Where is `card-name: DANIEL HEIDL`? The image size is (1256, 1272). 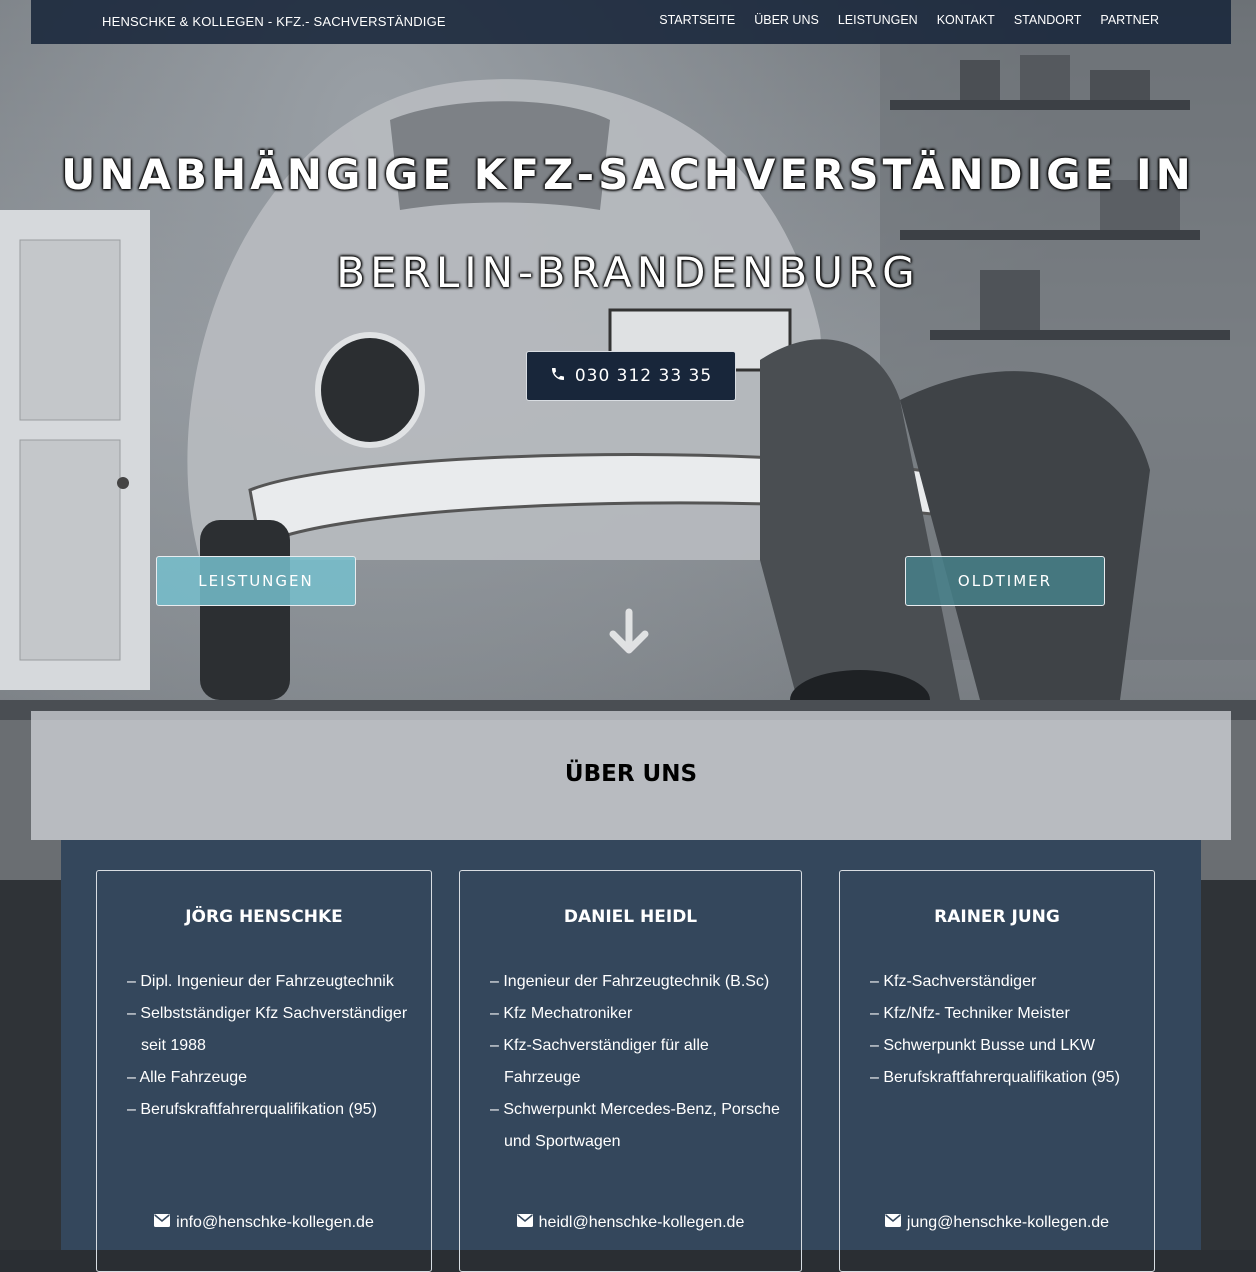
card-name: DANIEL HEIDL is located at coordinates (630, 917).